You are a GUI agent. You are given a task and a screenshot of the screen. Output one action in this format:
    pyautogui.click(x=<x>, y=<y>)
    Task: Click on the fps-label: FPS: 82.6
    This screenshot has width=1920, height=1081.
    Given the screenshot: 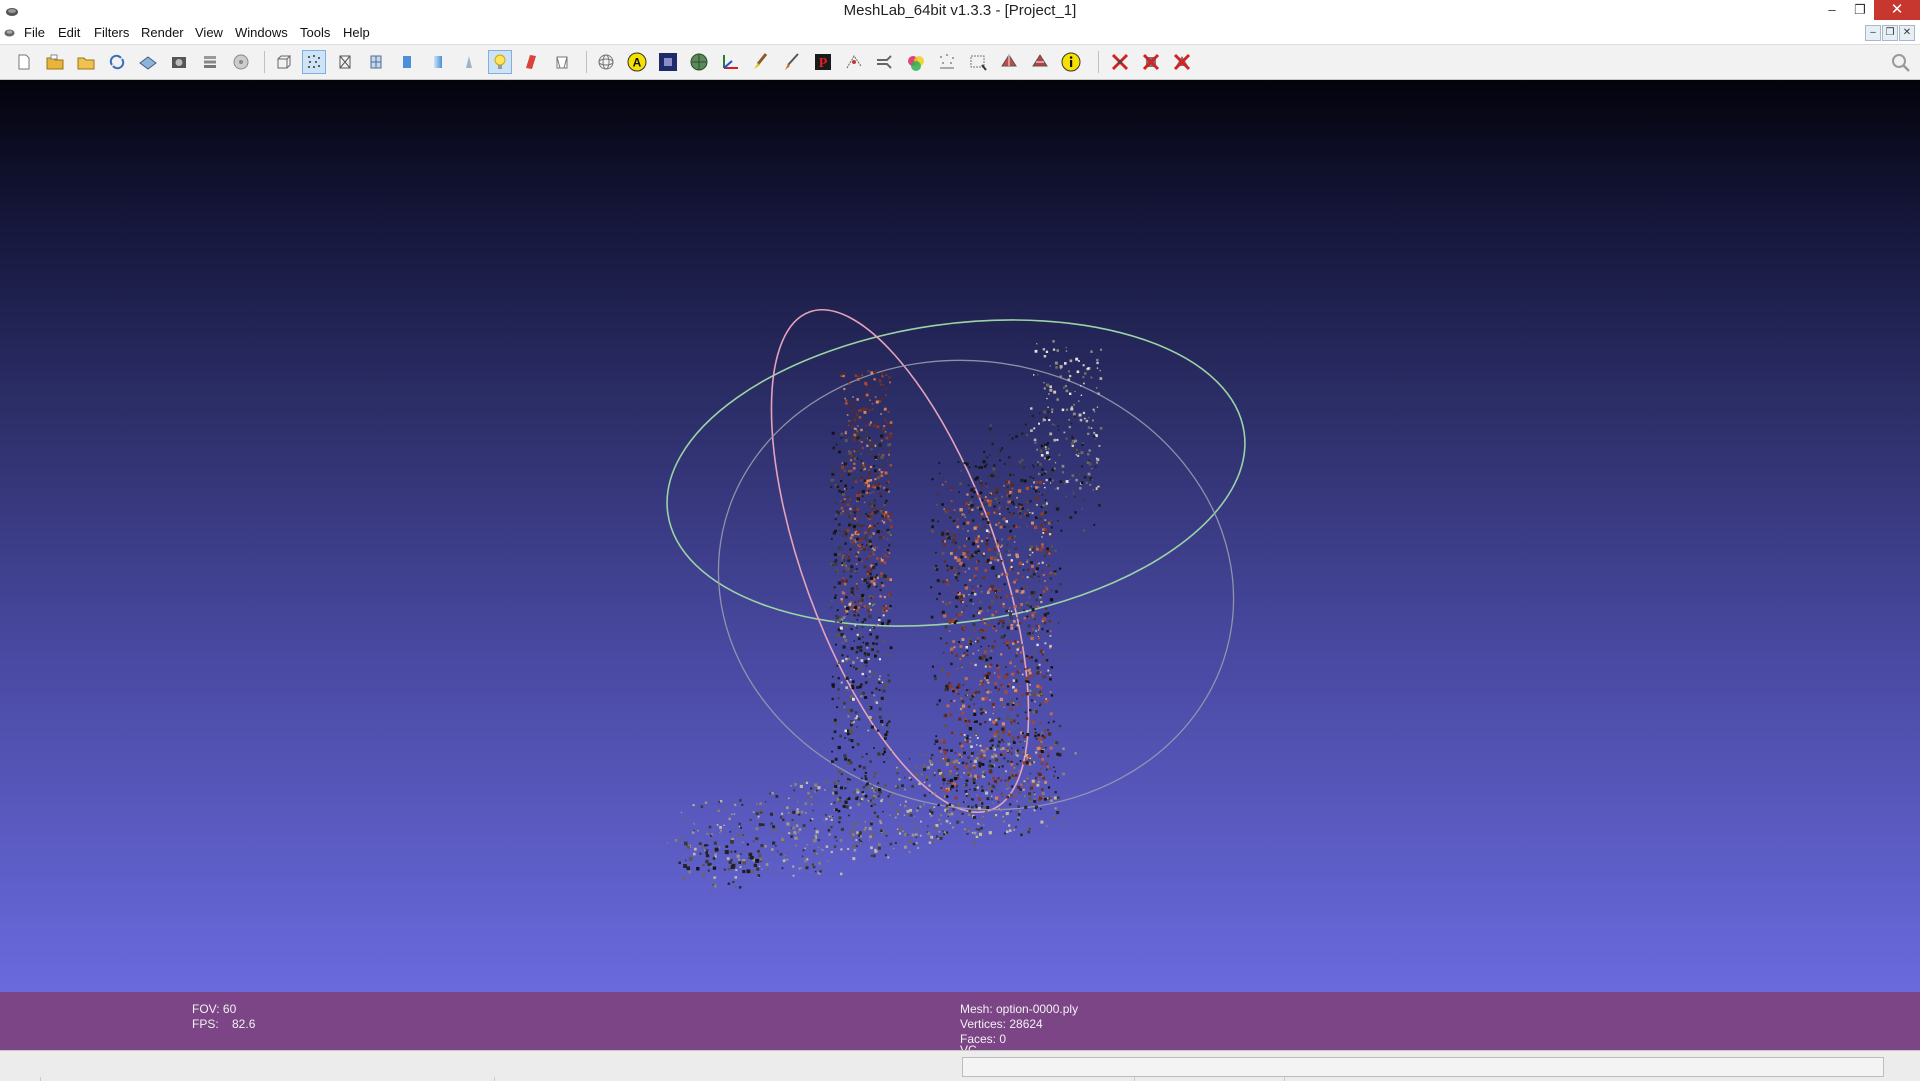 What is the action you would take?
    pyautogui.click(x=224, y=1024)
    